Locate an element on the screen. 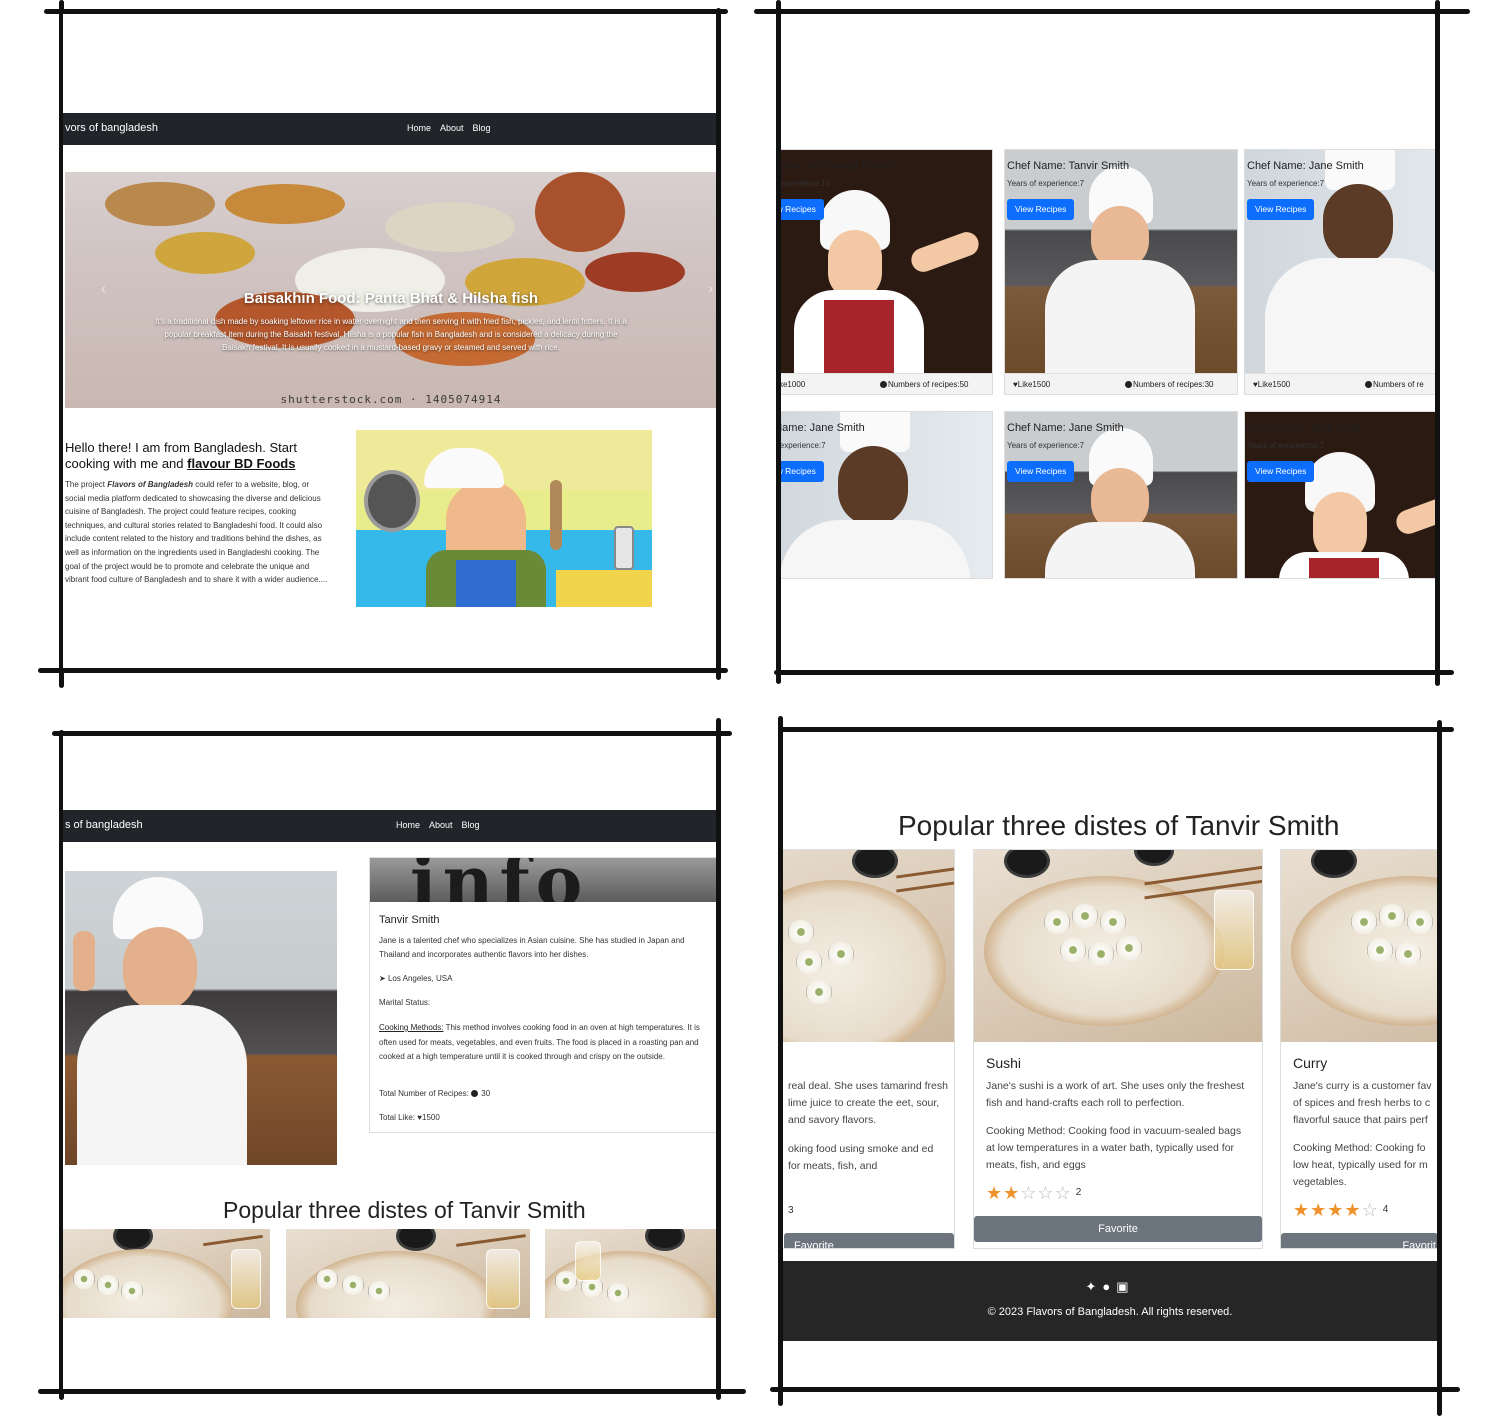 The height and width of the screenshot is (1428, 1500). chef-total-recipes: Total Number of Recipes: 30 is located at coordinates (434, 1093).